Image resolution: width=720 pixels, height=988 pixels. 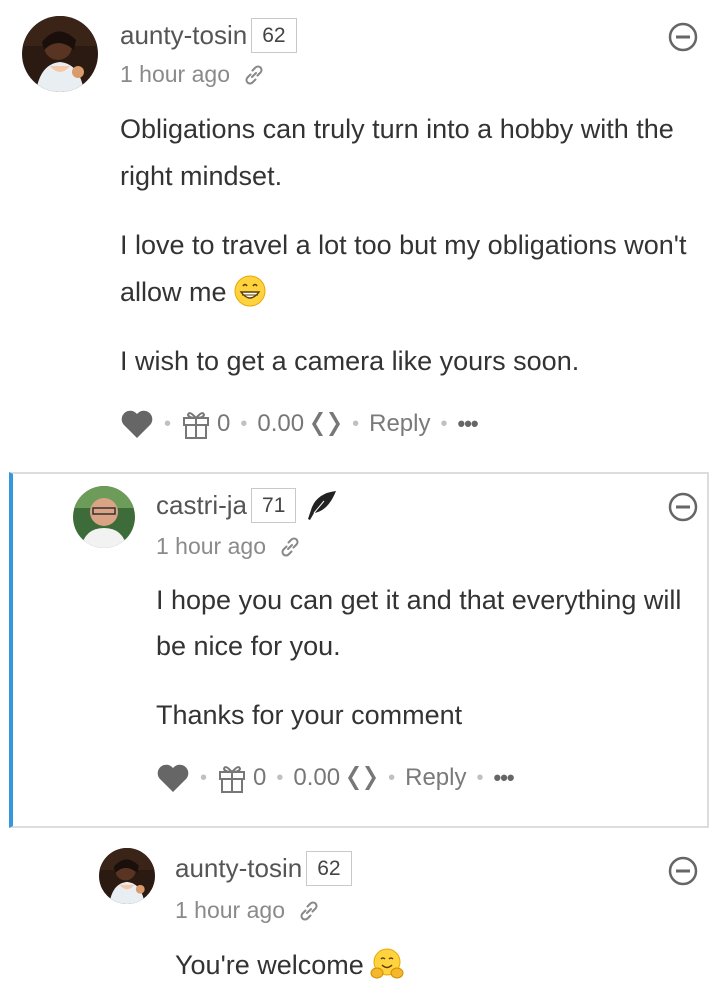 What do you see at coordinates (387, 964) in the screenshot?
I see `hugging-face-icon` at bounding box center [387, 964].